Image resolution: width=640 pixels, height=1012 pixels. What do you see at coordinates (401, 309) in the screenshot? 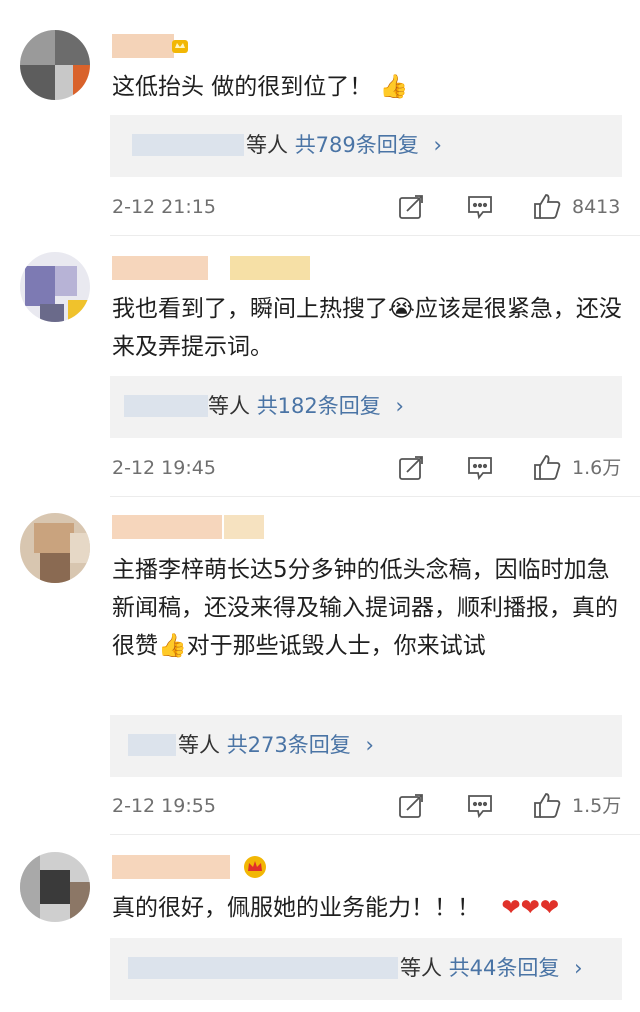
I see `crying-emoji-icon: 😭` at bounding box center [401, 309].